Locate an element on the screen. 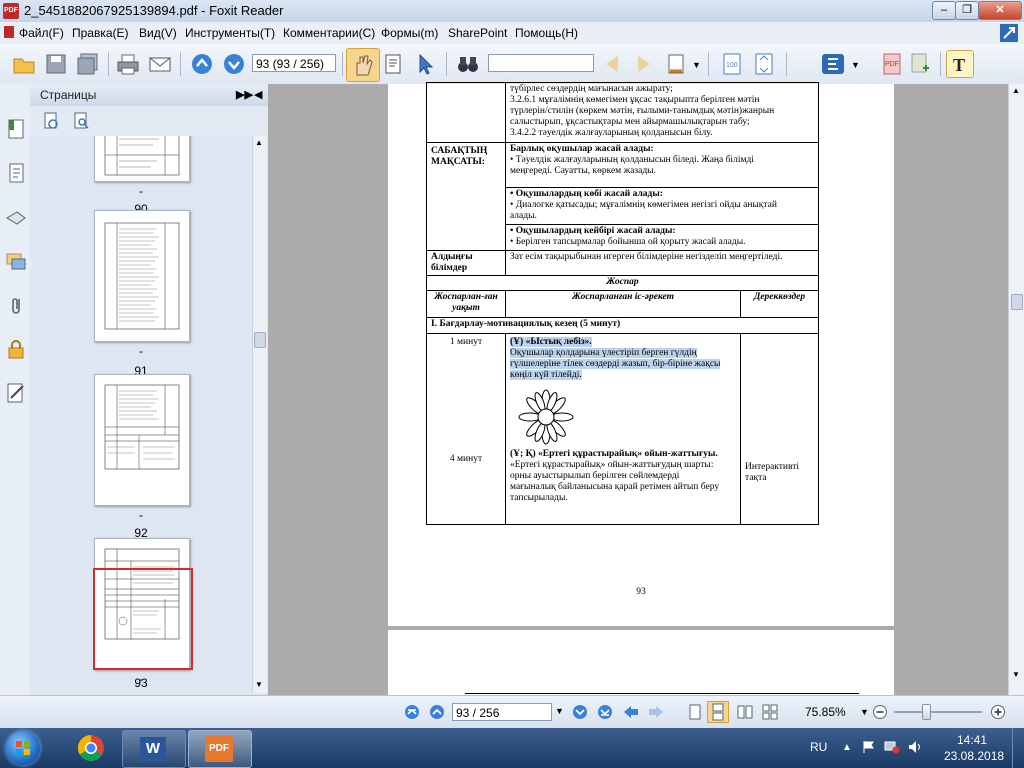 The width and height of the screenshot is (1024, 768). hand-tool-icon is located at coordinates (363, 65).